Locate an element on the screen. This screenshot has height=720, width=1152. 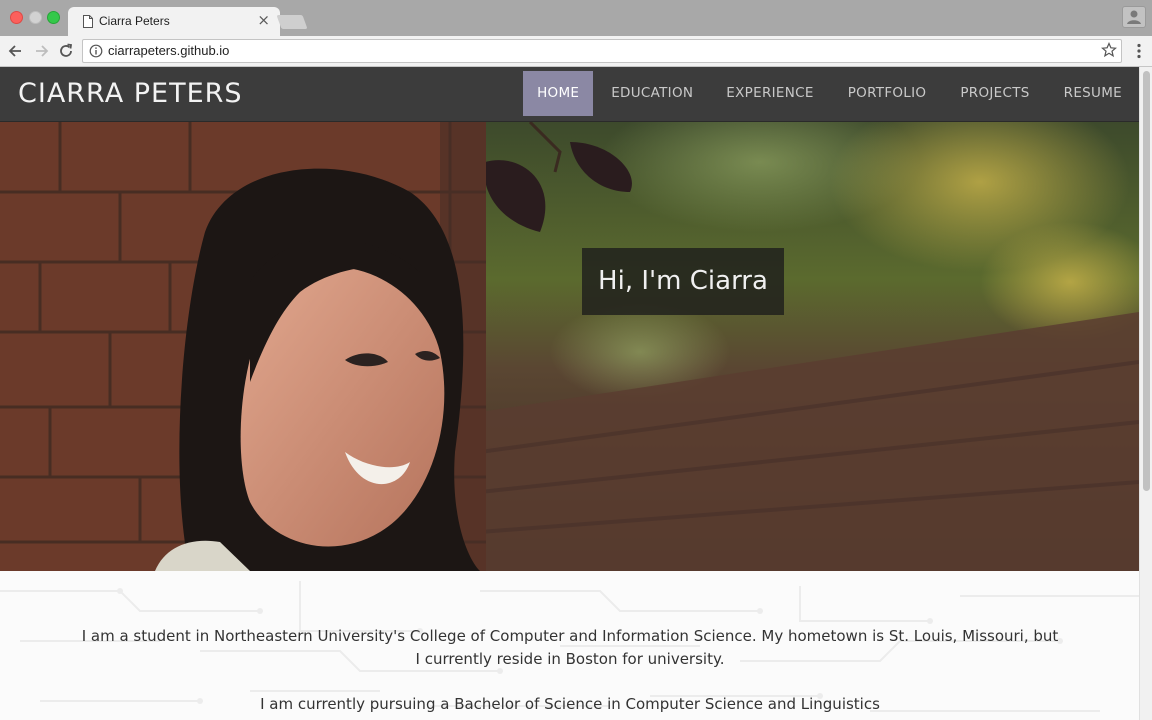
profile-glyph is located at coordinates (1134, 17).